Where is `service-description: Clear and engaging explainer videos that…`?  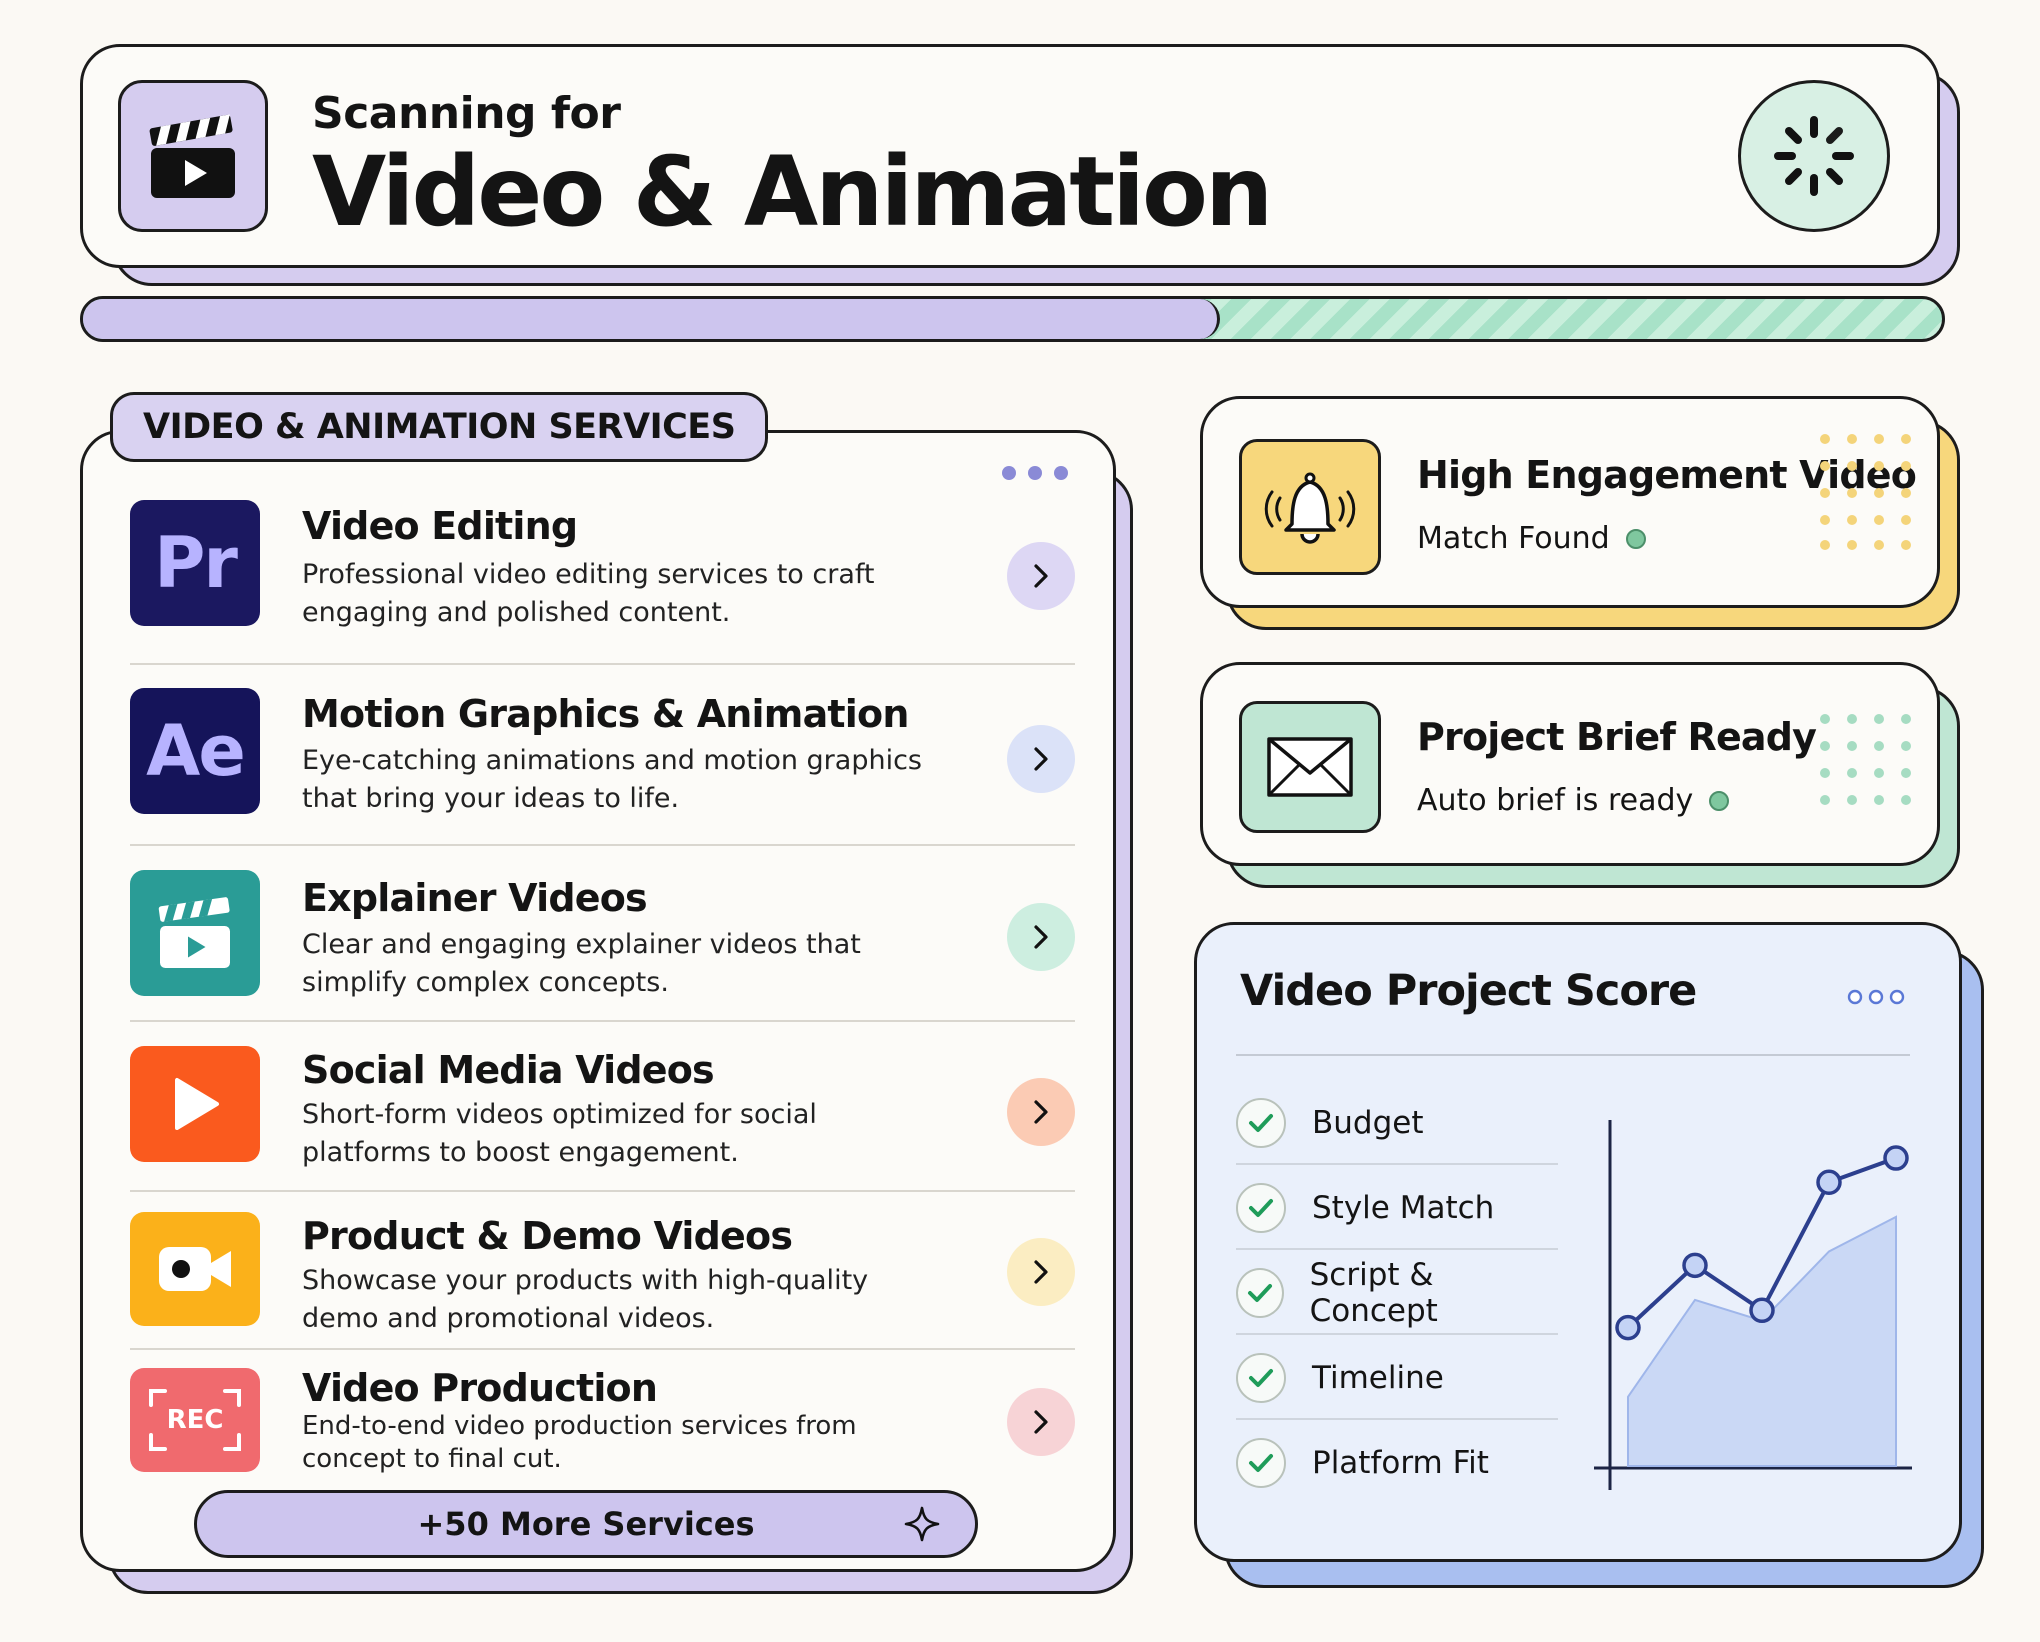 service-description: Clear and engaging explainer videos that… is located at coordinates (581, 963).